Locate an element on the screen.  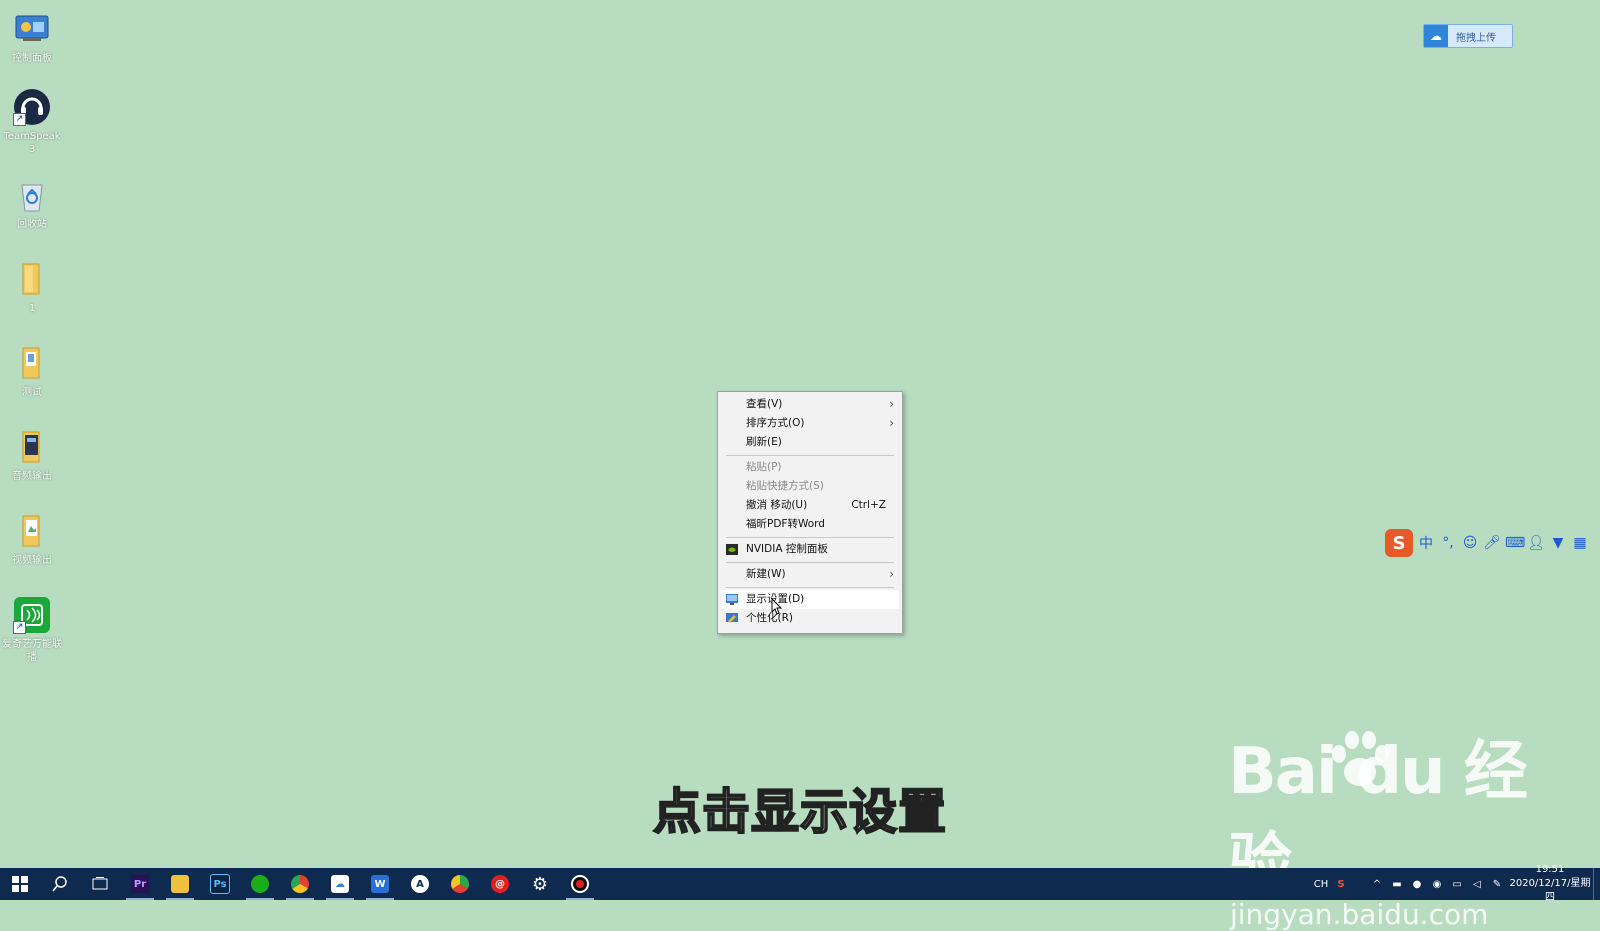
ime-mode-toggle: 中 is located at coordinates (1426, 543).